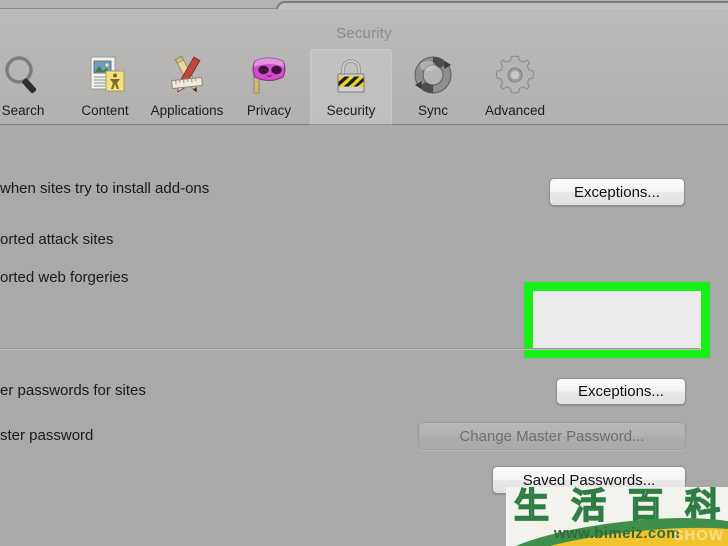 This screenshot has width=728, height=546. I want to click on watermark-char: 活, so click(588, 507).